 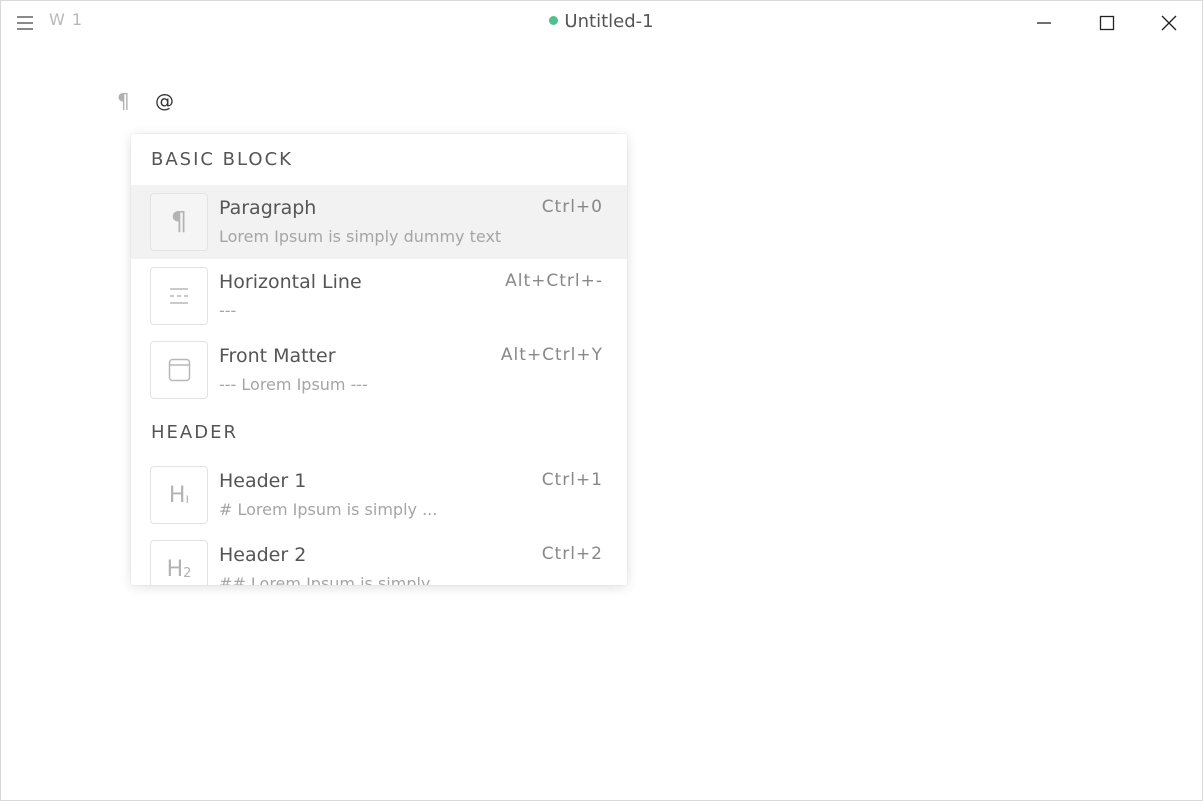 I want to click on item-label: Header 2, so click(x=263, y=555).